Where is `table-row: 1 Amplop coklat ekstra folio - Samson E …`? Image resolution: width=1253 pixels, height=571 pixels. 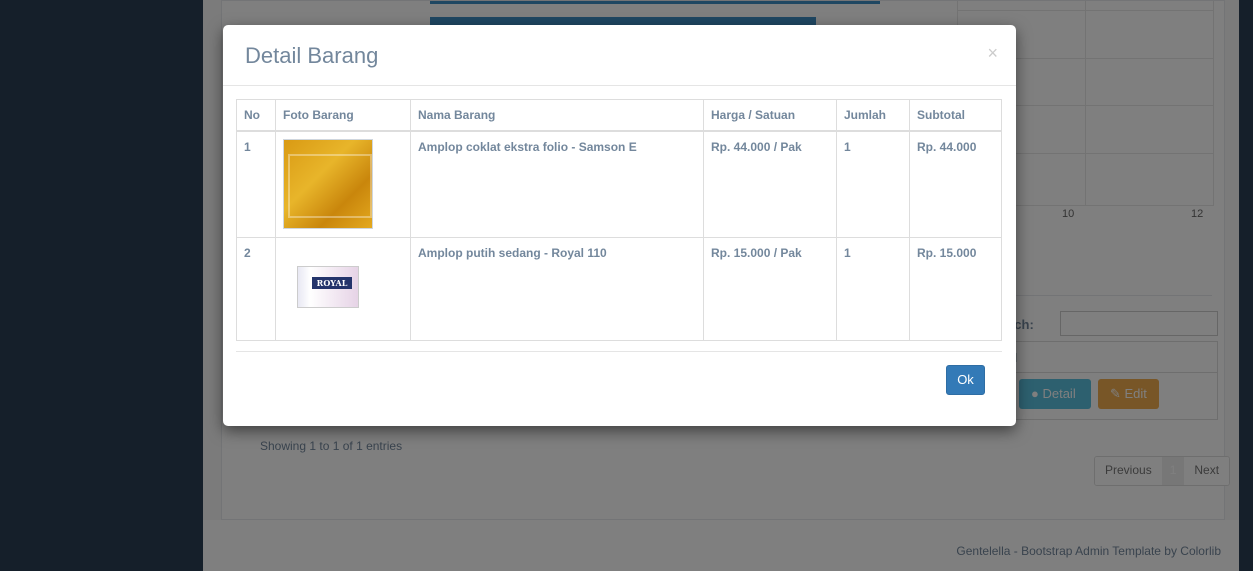
table-row: 1 Amplop coklat ekstra folio - Samson E … is located at coordinates (619, 184).